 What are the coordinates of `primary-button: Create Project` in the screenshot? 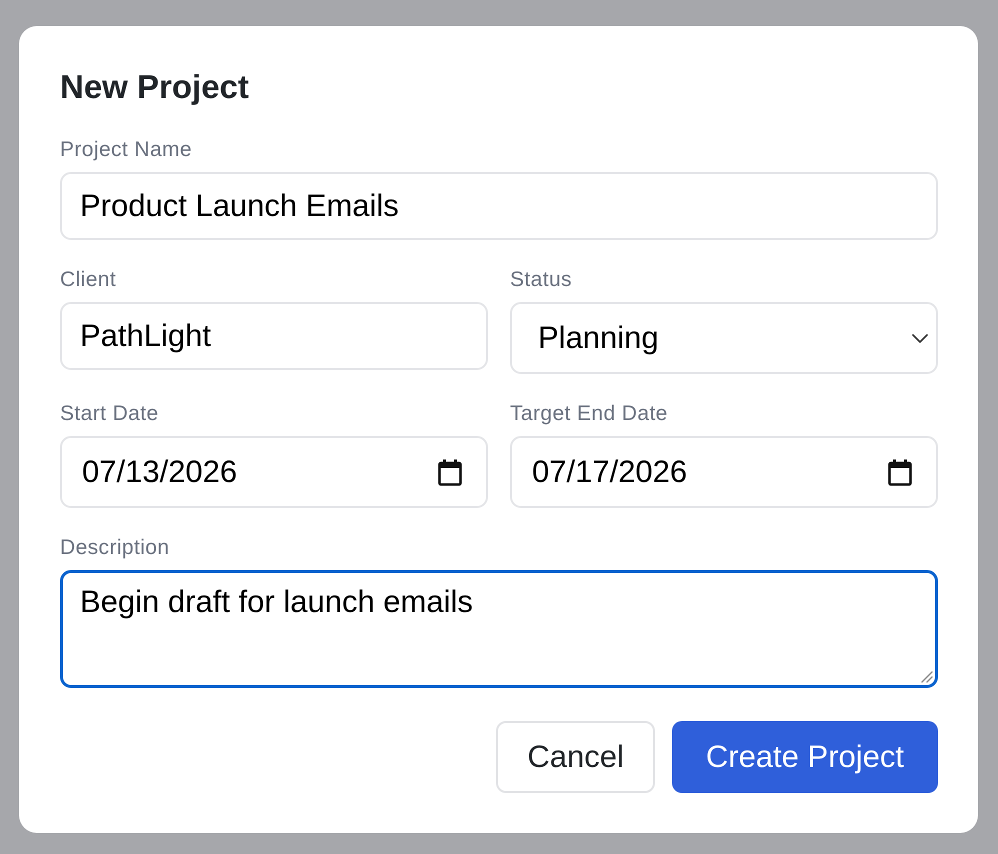 It's located at (805, 757).